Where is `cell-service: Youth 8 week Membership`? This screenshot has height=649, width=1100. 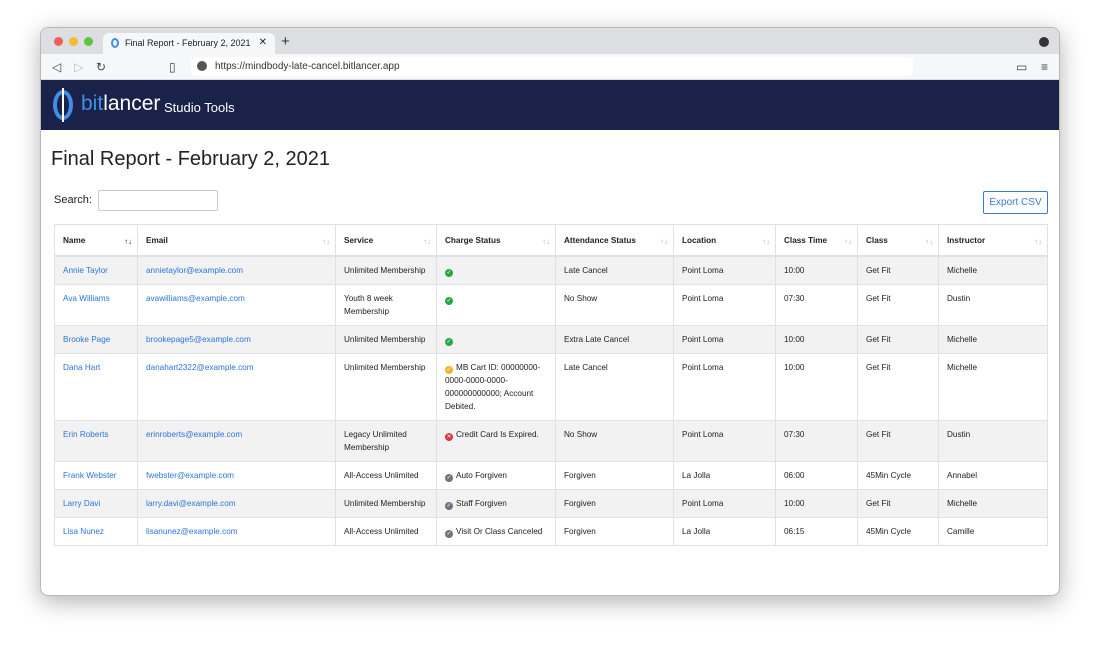
cell-service: Youth 8 week Membership is located at coordinates (386, 304).